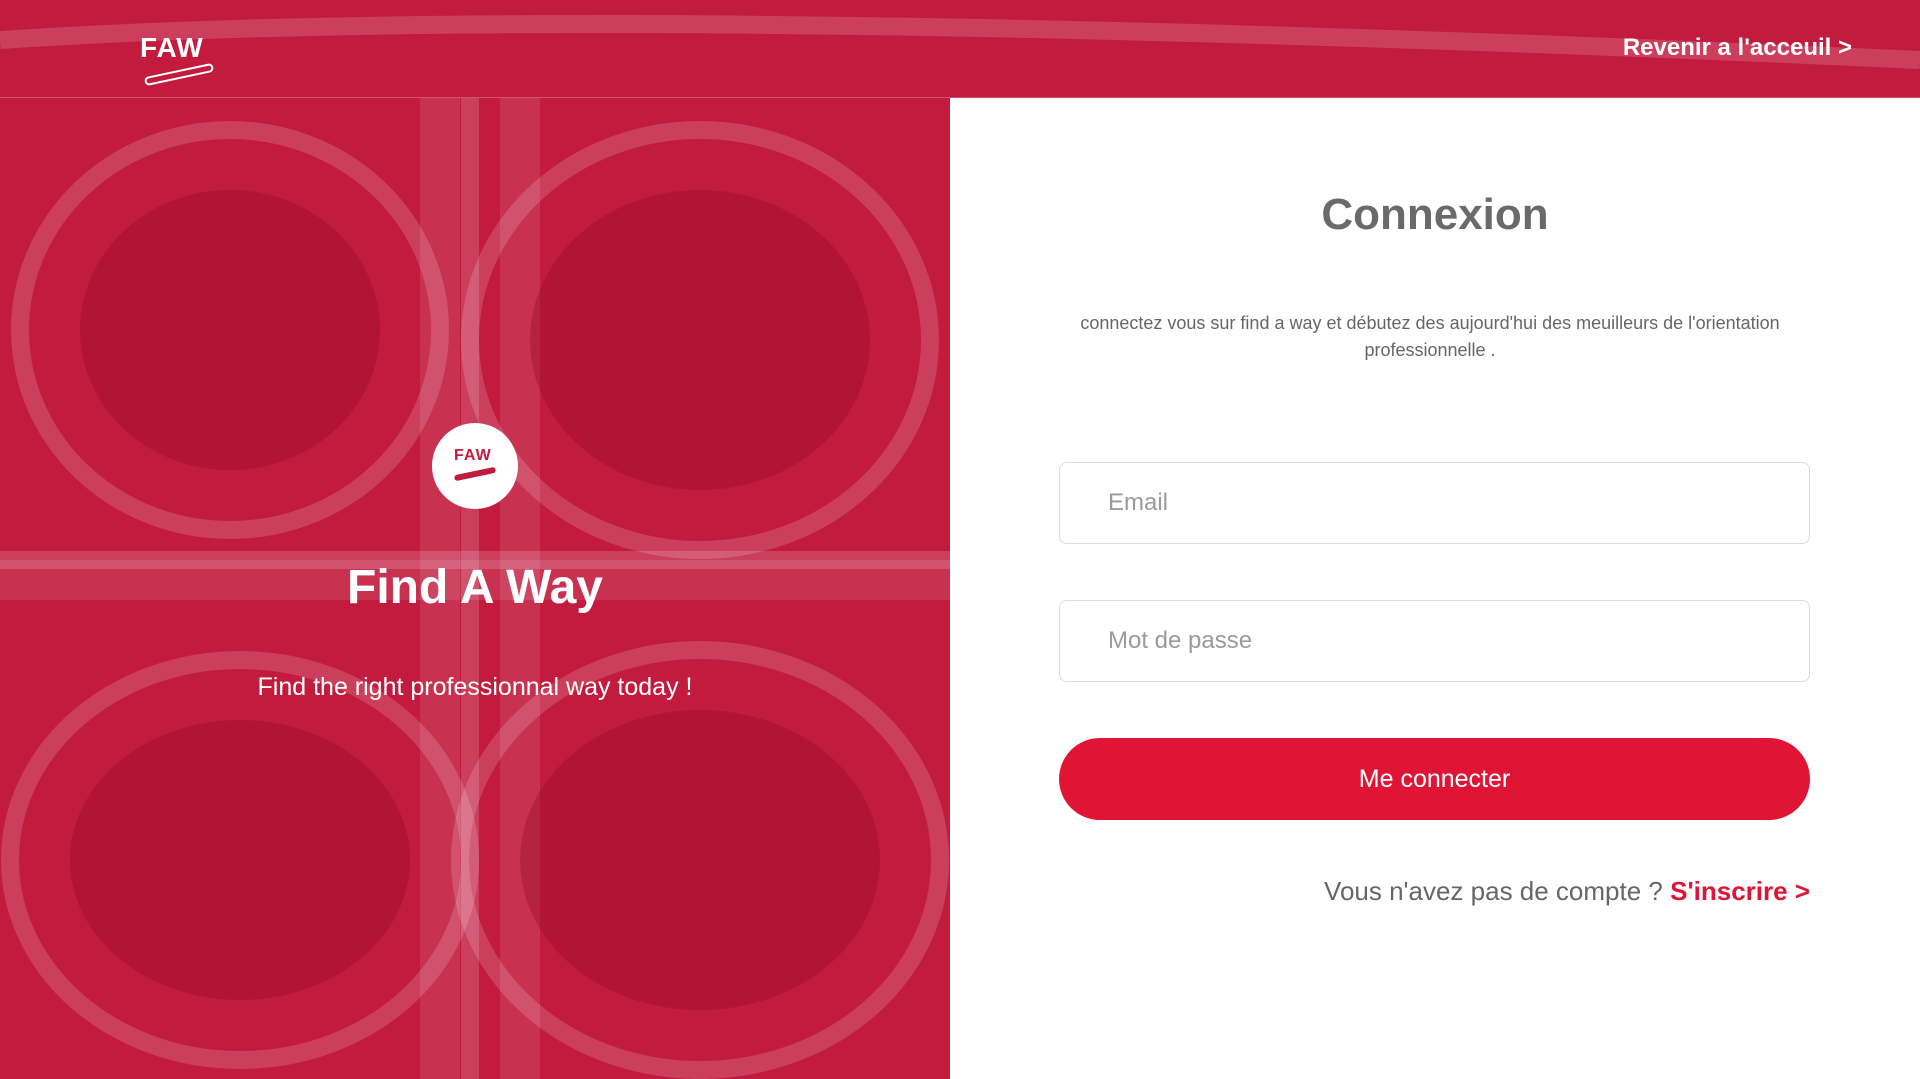 The height and width of the screenshot is (1079, 1920). Describe the element at coordinates (960, 49) in the screenshot. I see `top-header: FAW Revenir a l'acceuil >` at that location.